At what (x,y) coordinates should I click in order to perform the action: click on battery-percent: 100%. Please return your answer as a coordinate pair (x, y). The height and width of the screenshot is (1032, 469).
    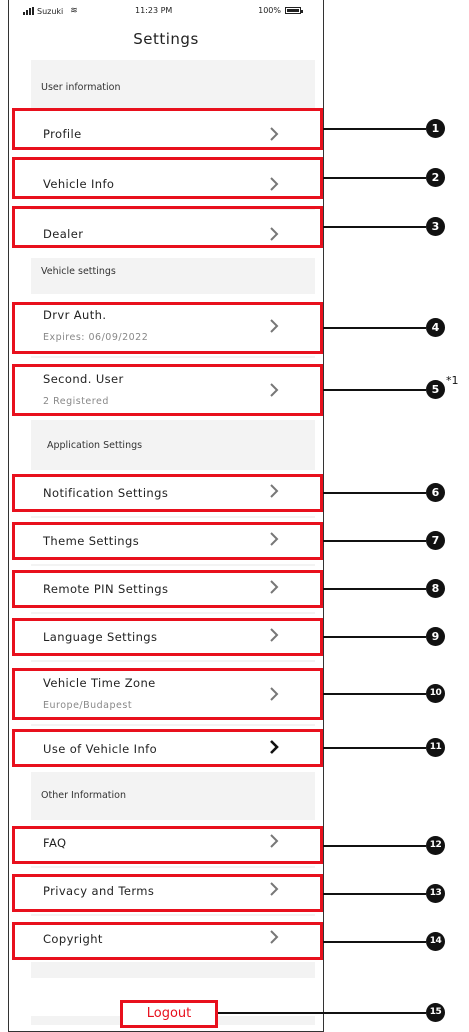
    Looking at the image, I should click on (269, 10).